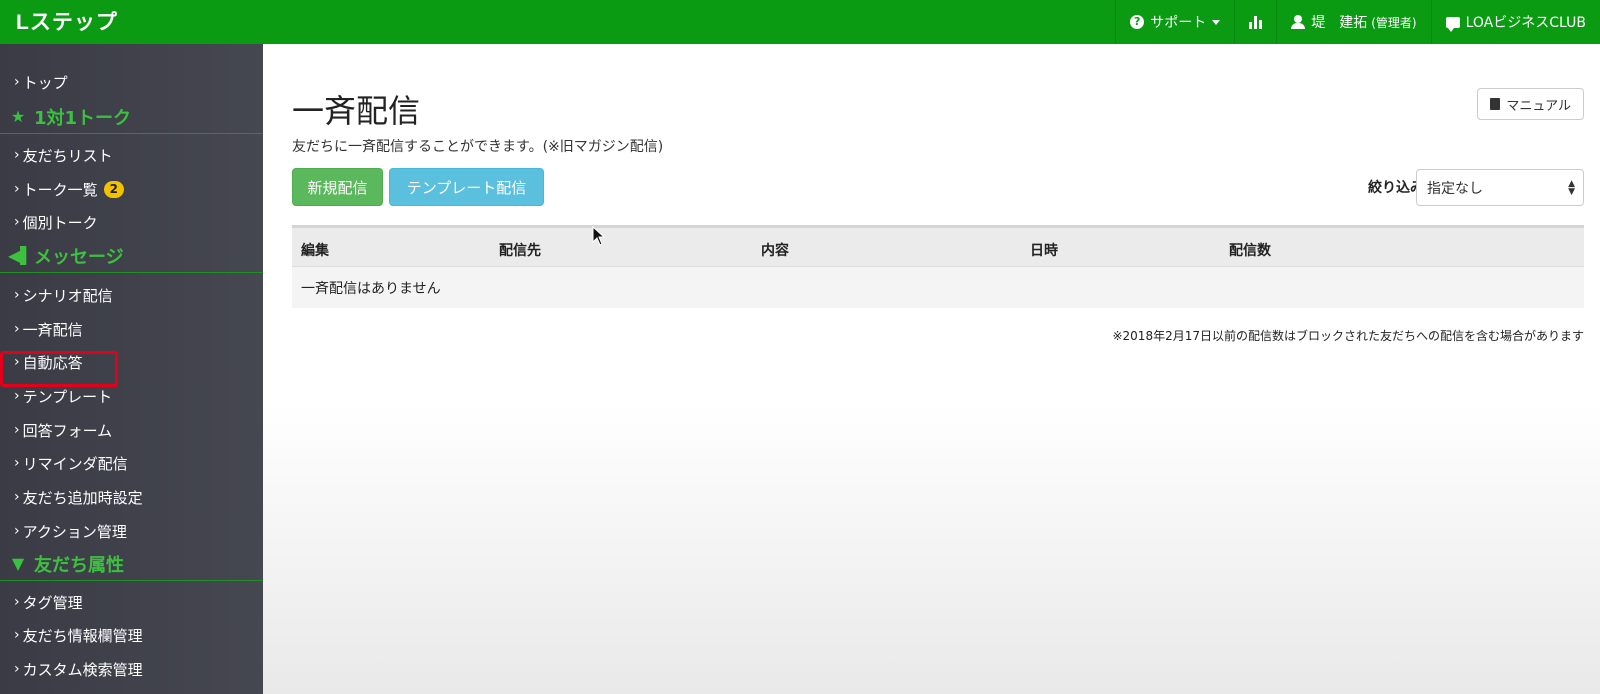 Image resolution: width=1600 pixels, height=694 pixels. I want to click on sidebar-item-label: 回答フォーム, so click(67, 430).